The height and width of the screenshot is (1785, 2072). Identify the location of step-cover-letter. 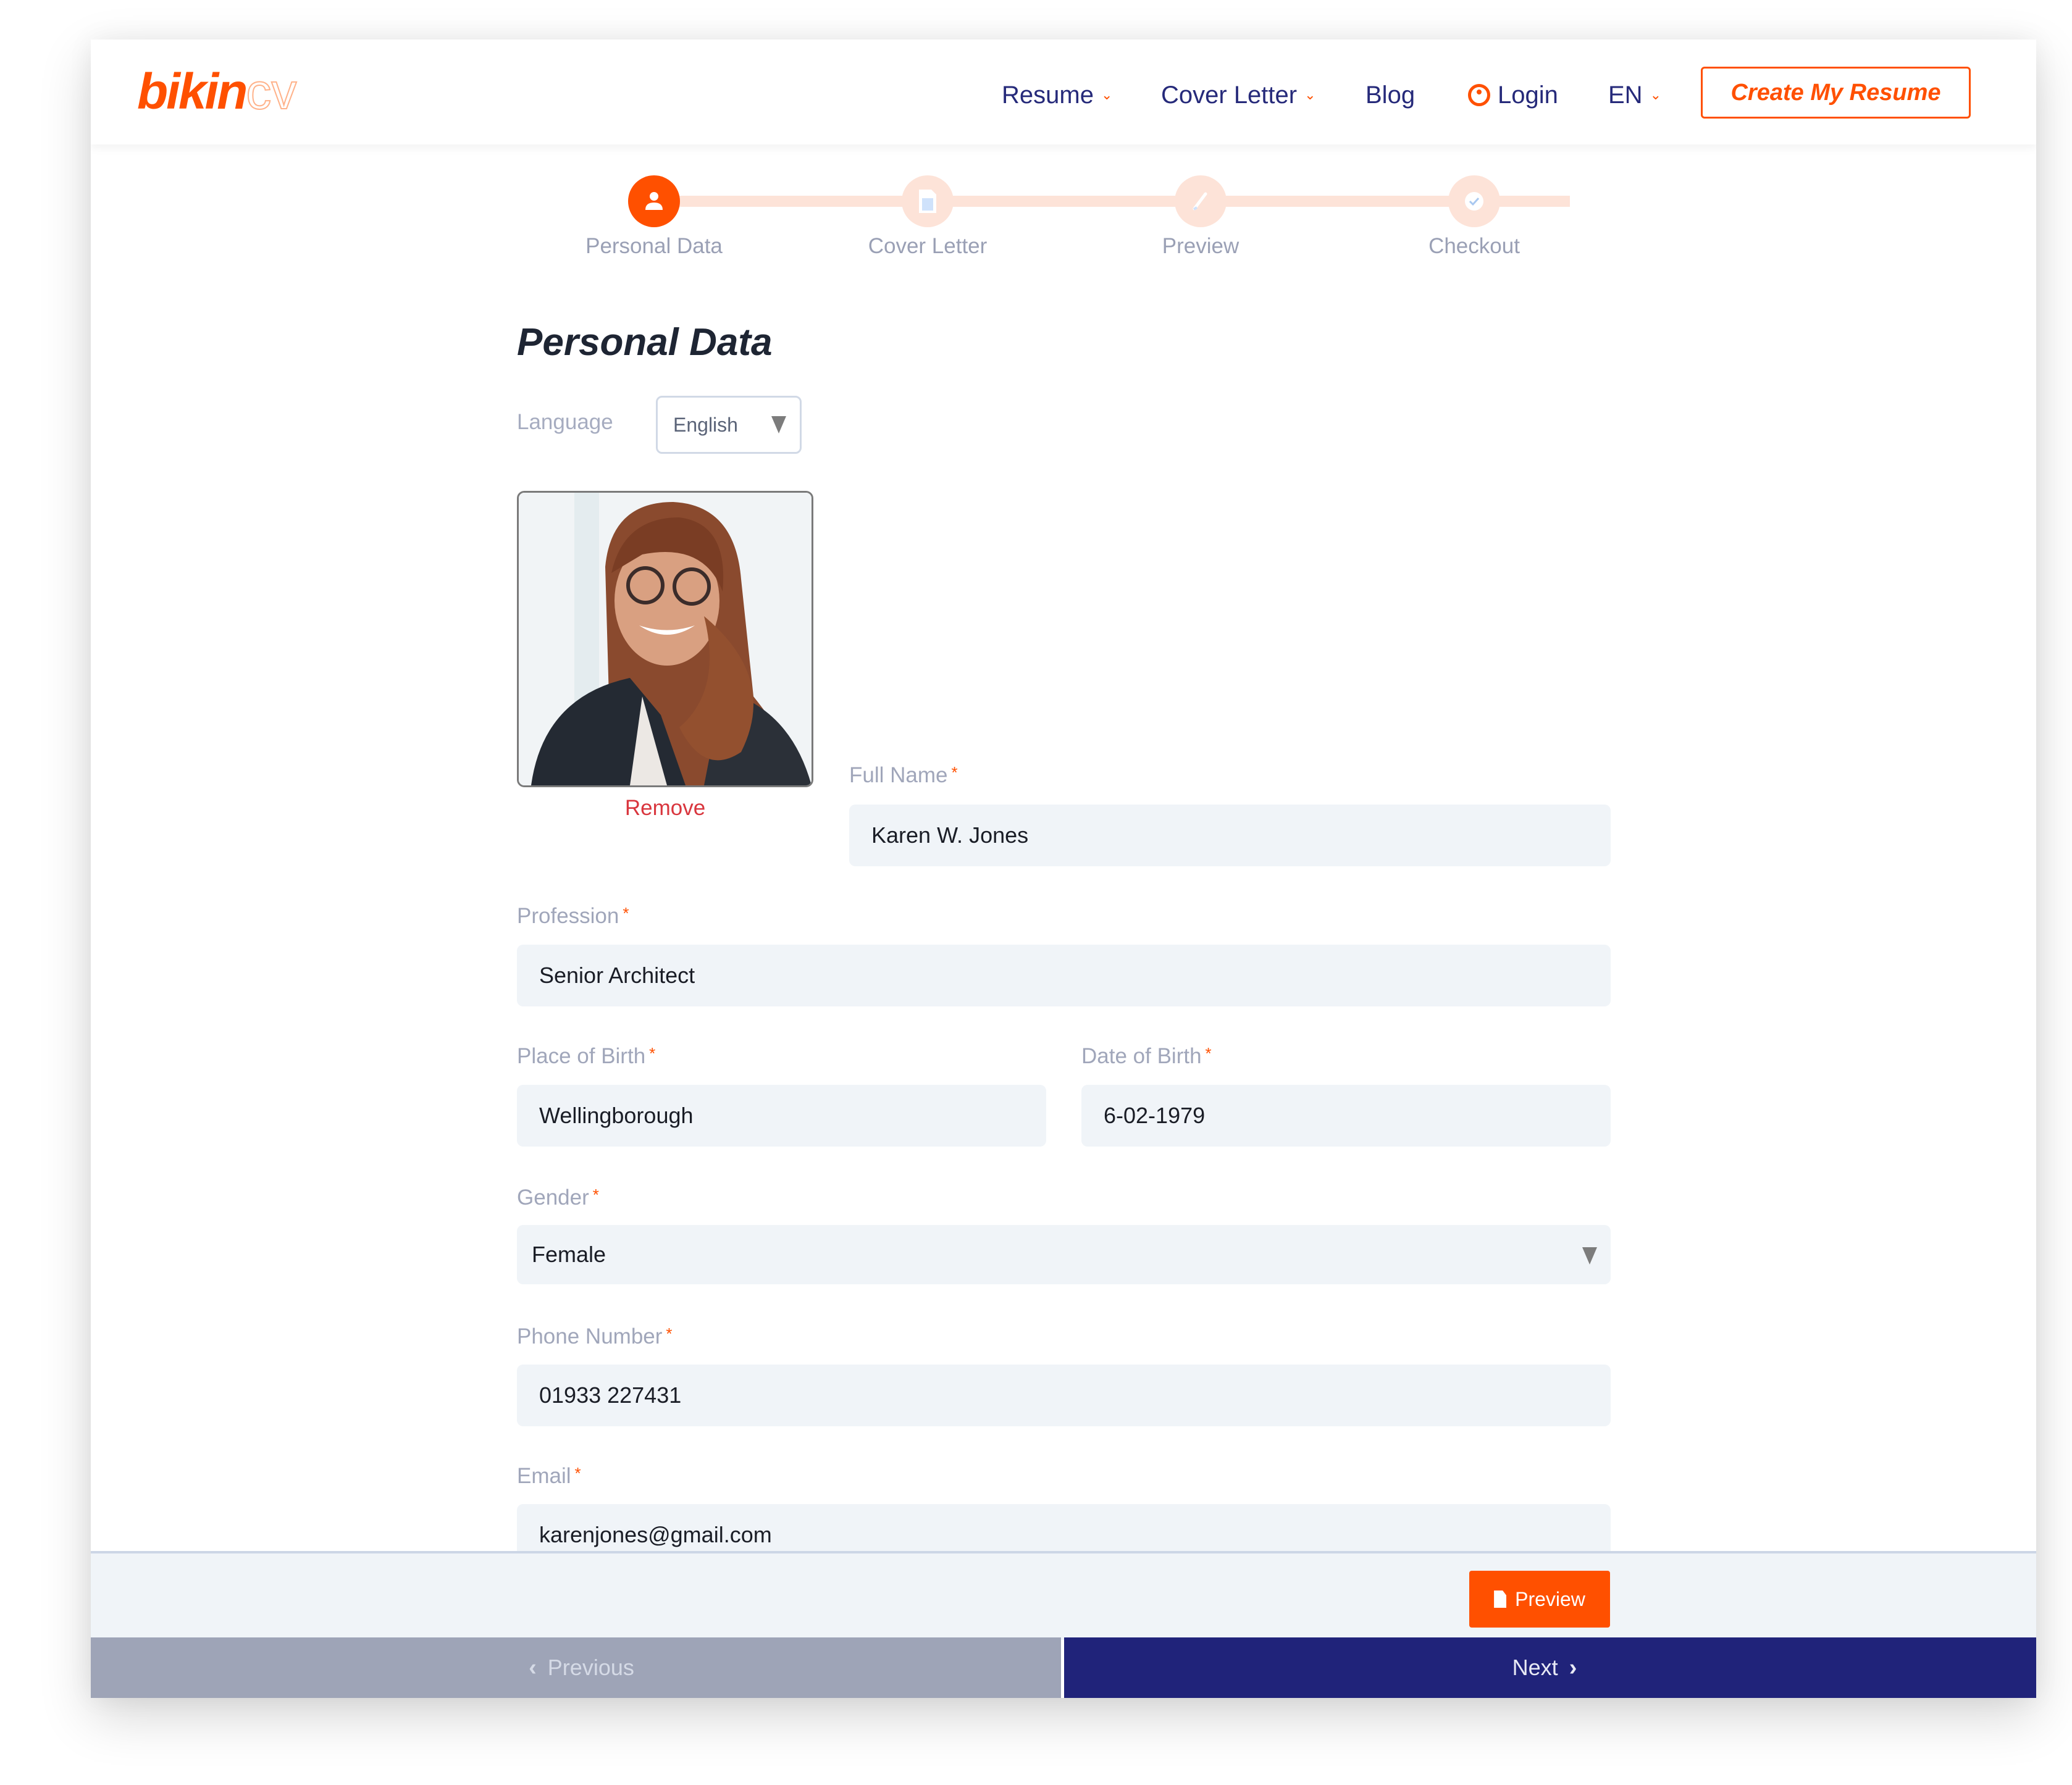
(928, 201).